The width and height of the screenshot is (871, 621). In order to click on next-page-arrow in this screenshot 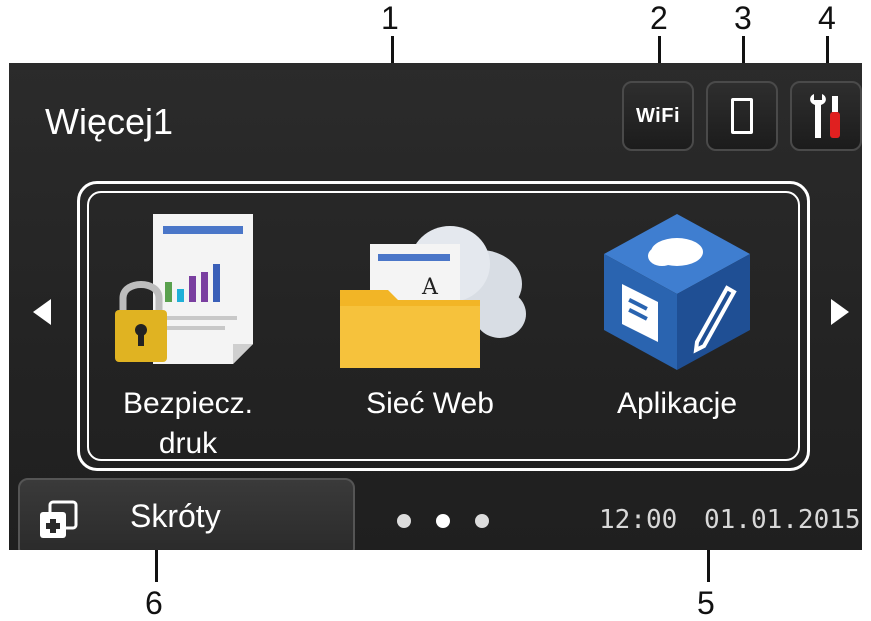, I will do `click(839, 312)`.